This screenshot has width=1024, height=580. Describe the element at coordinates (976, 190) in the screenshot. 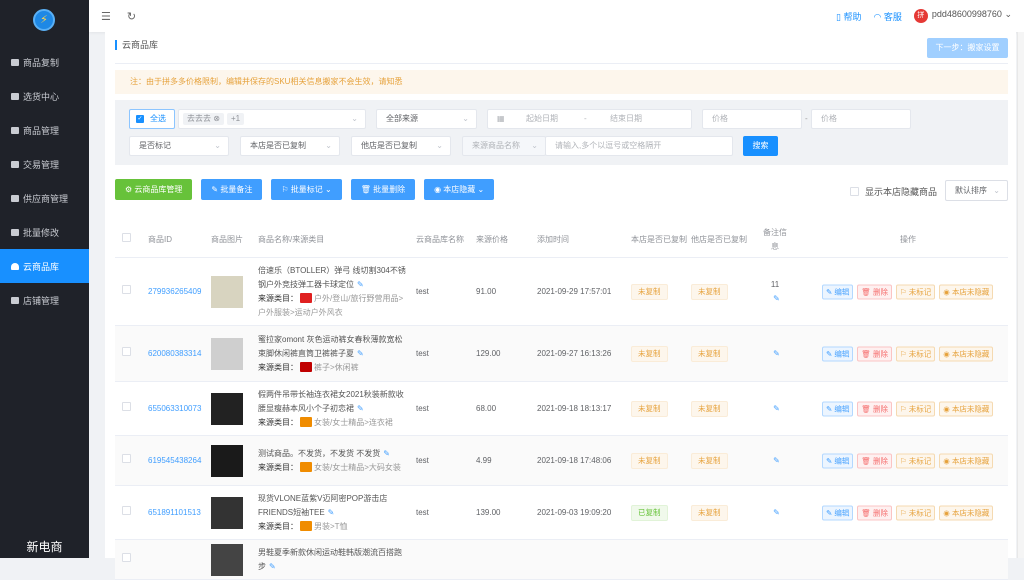

I see `sort-select: 默认排序 ⌄` at that location.